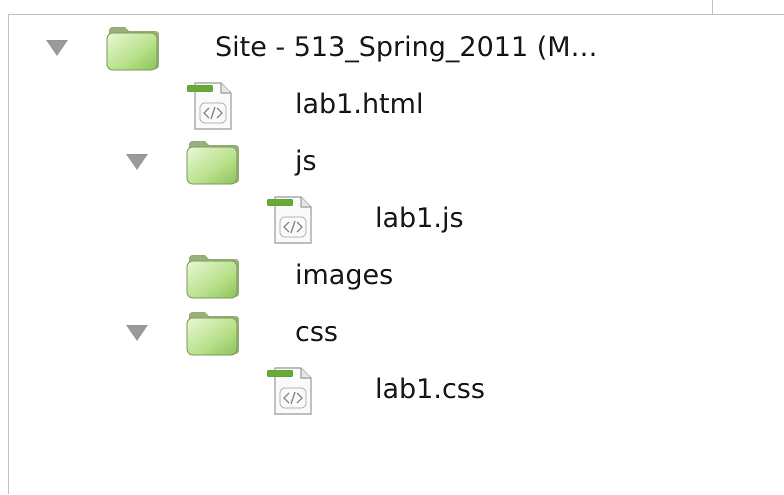  I want to click on file-name: lab1.css, so click(430, 389).